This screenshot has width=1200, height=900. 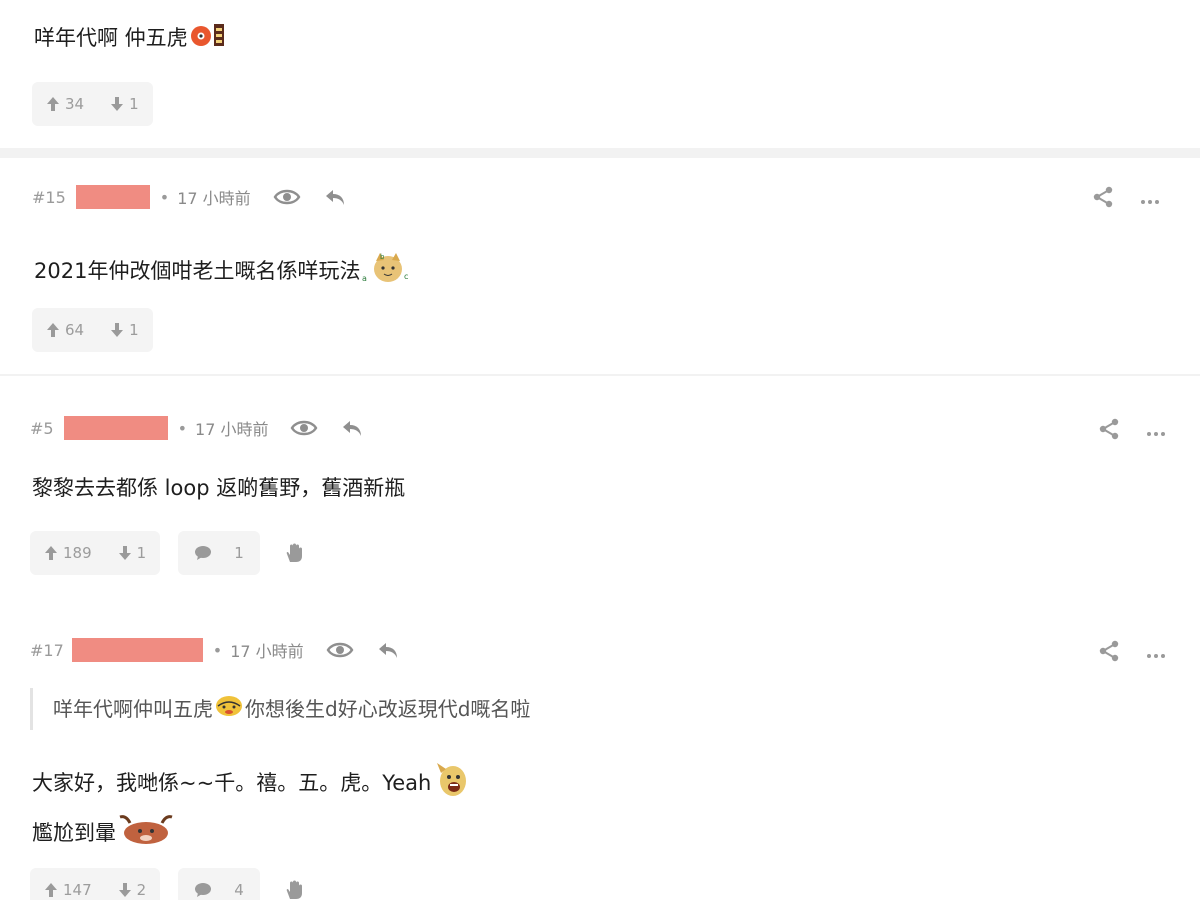 What do you see at coordinates (75, 104) in the screenshot?
I see `upvote-count: 34` at bounding box center [75, 104].